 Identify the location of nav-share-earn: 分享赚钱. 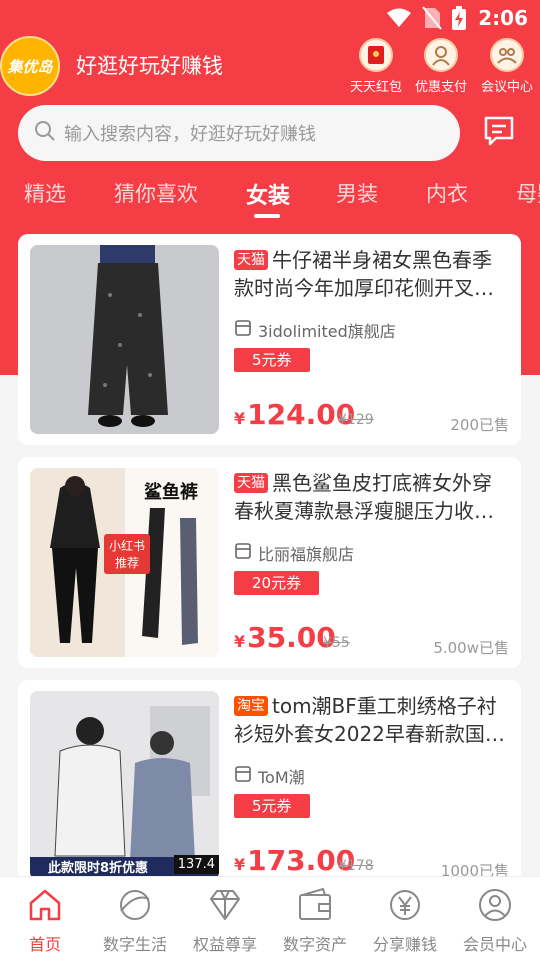
(405, 920).